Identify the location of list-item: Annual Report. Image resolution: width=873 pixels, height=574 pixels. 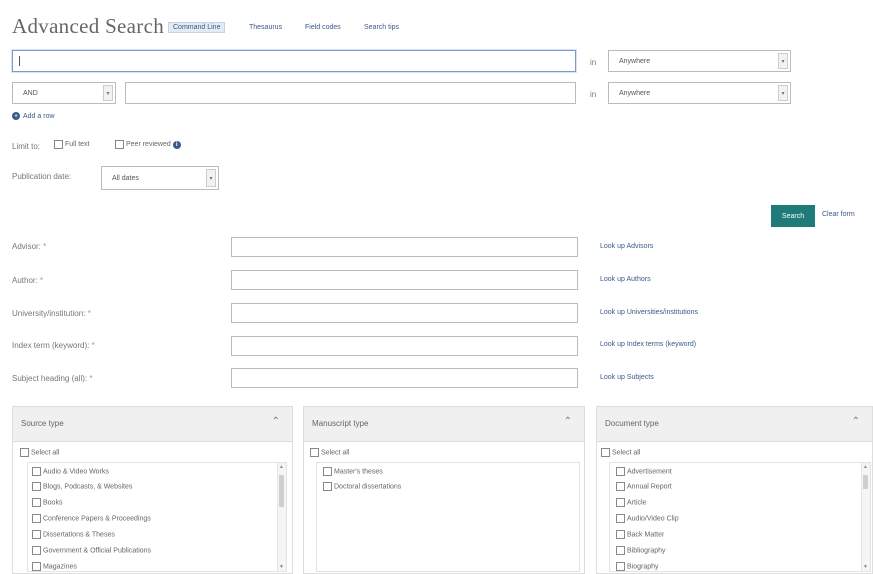
(644, 486).